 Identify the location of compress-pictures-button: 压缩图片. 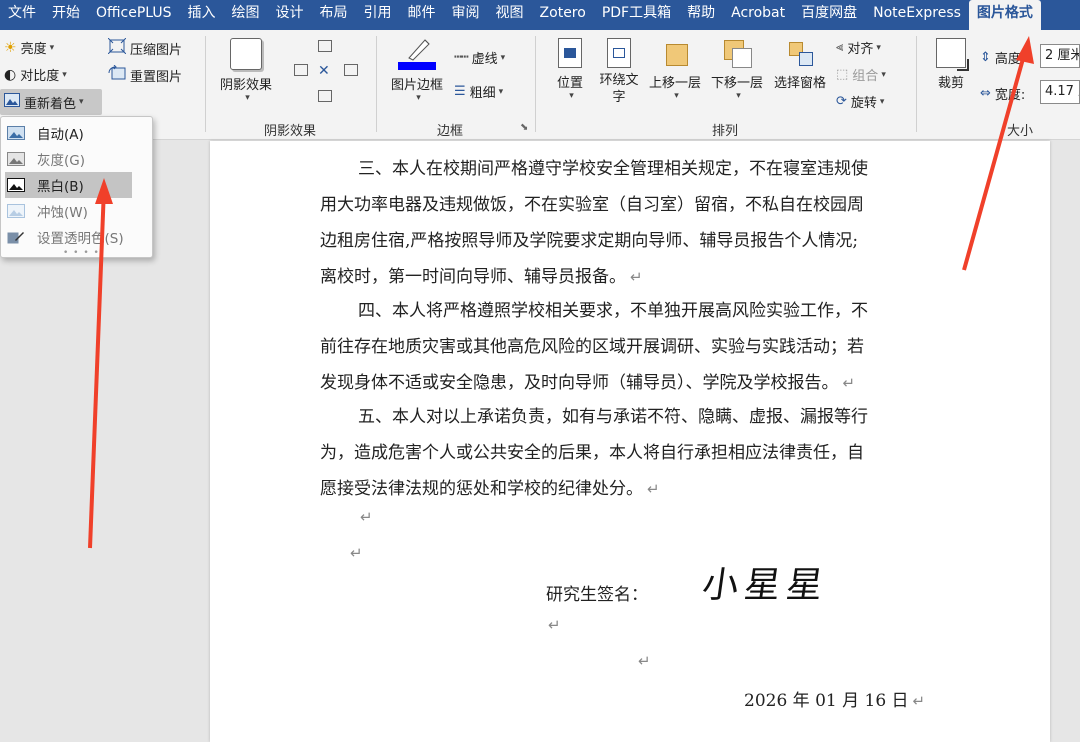
(144, 47).